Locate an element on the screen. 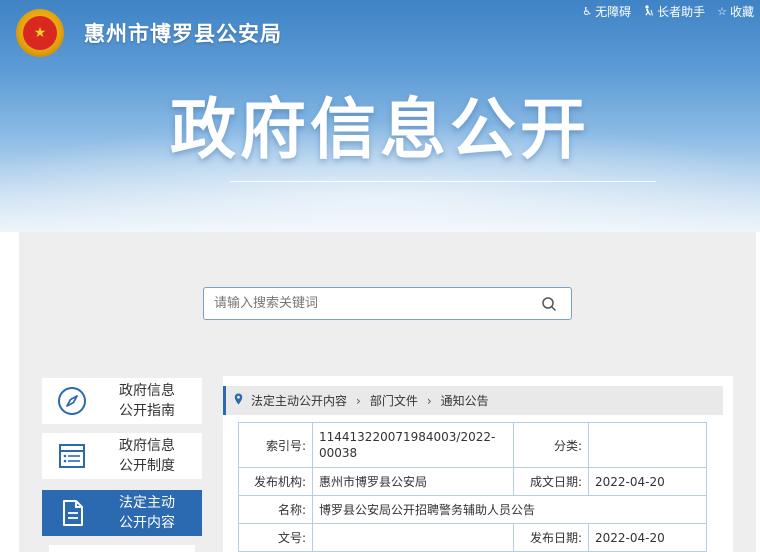 The width and height of the screenshot is (760, 552). elder-assist-label: 长者助手 is located at coordinates (681, 12).